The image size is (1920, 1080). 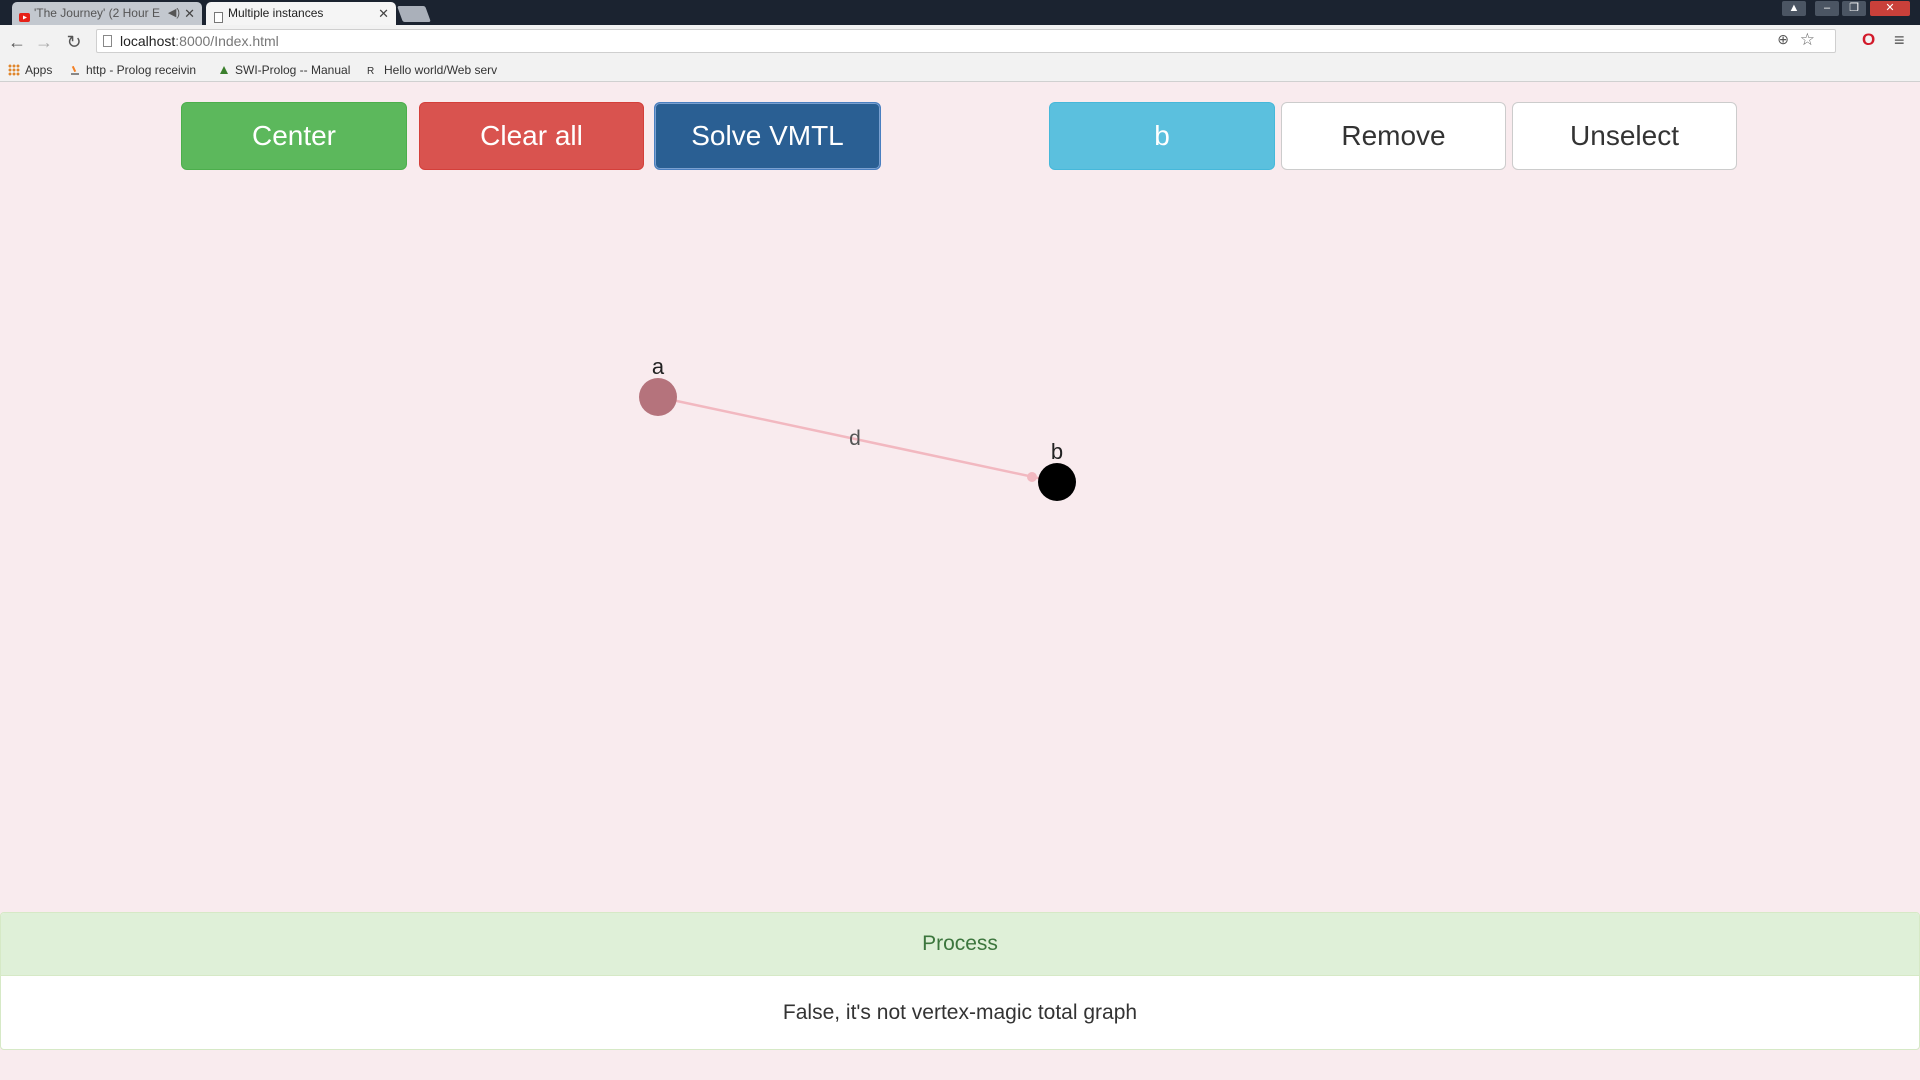 I want to click on node-label-a: a, so click(x=658, y=366).